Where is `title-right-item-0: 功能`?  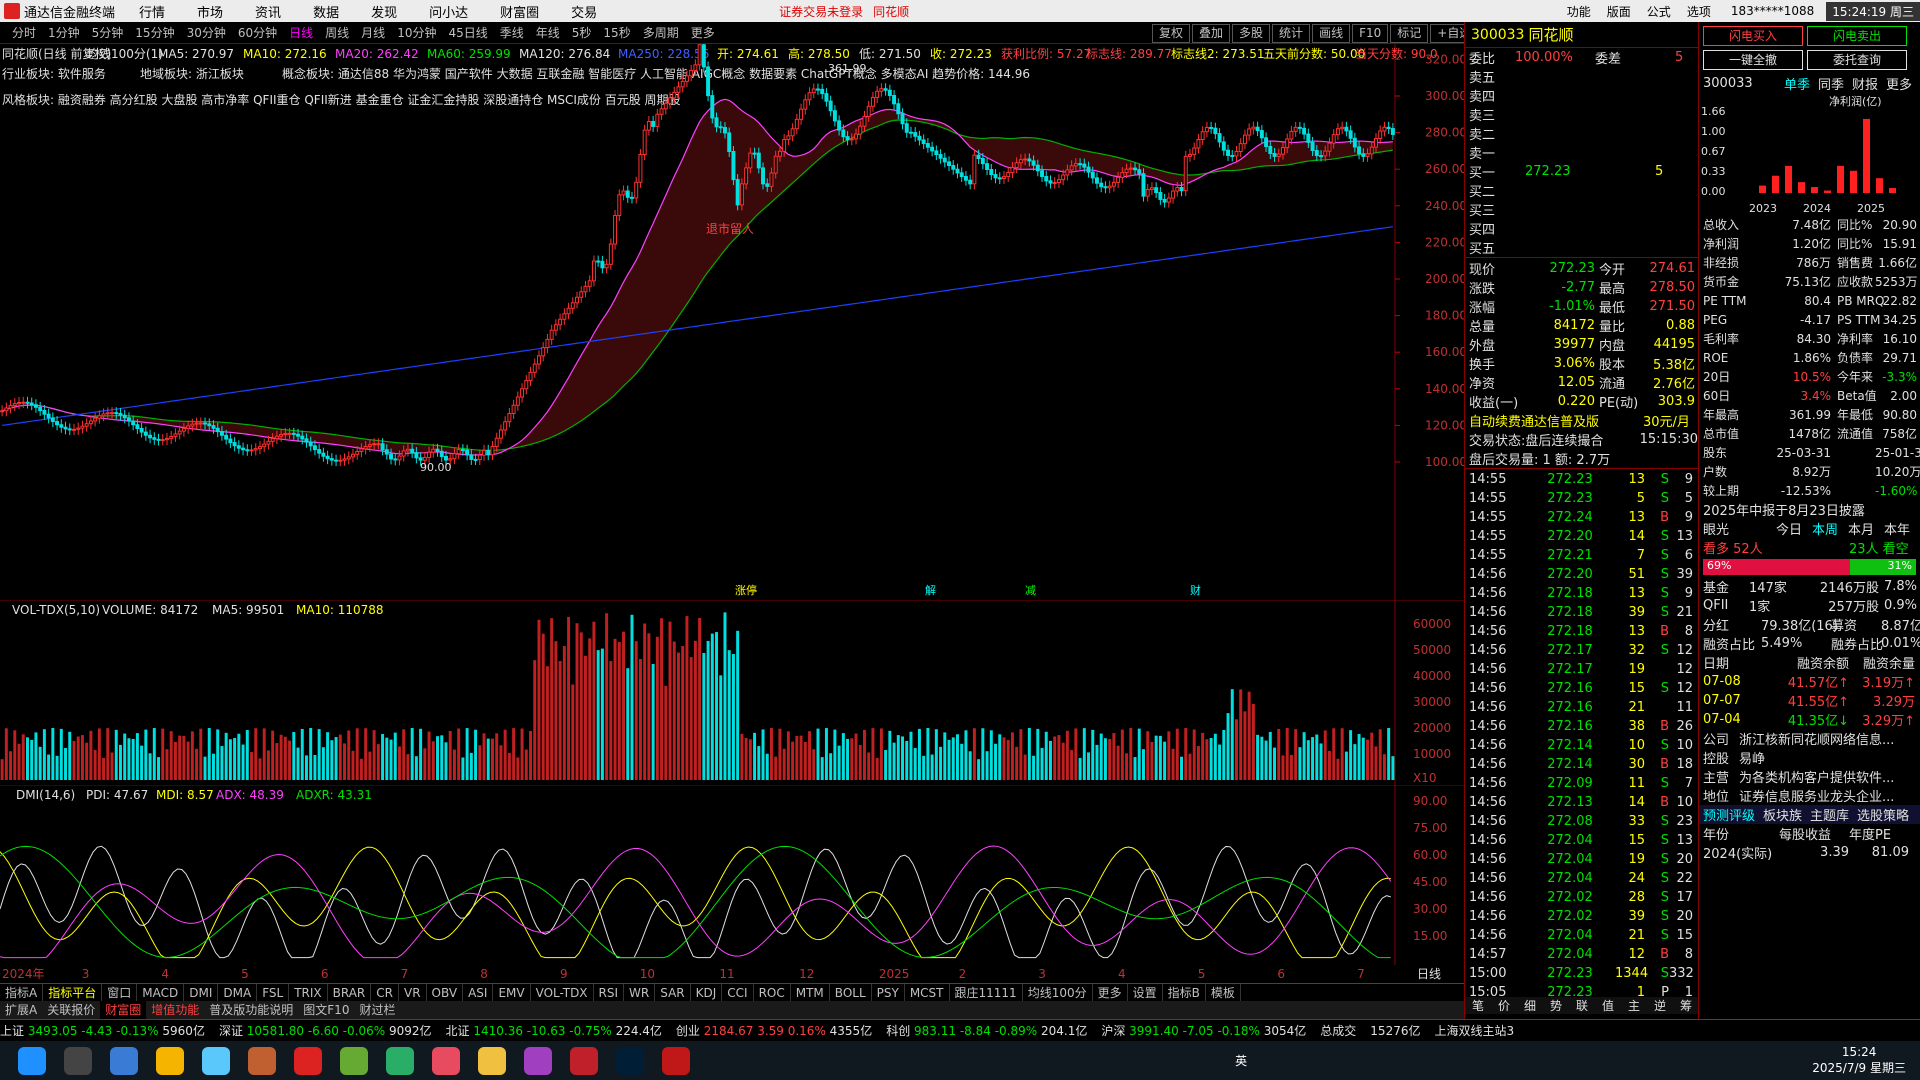 title-right-item-0: 功能 is located at coordinates (1579, 11).